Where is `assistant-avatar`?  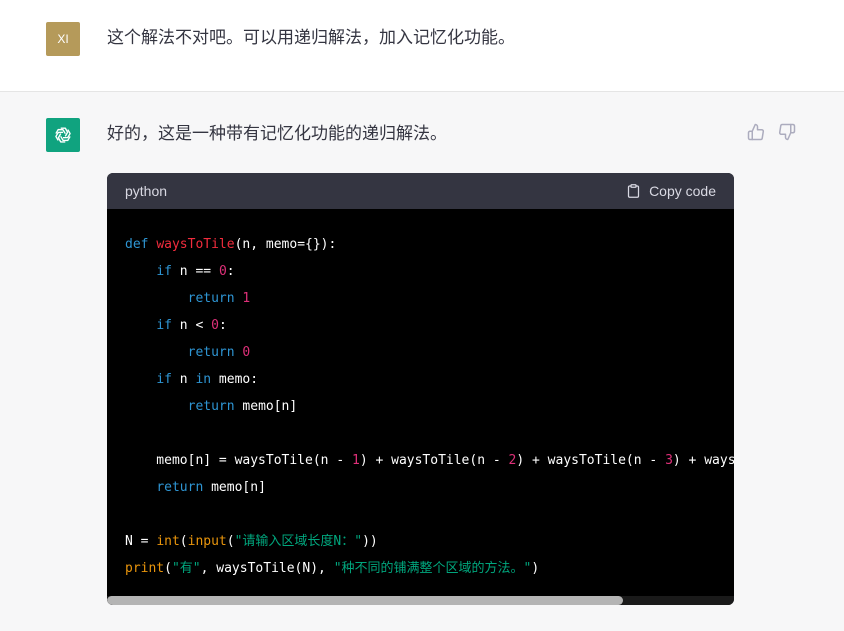
assistant-avatar is located at coordinates (63, 135).